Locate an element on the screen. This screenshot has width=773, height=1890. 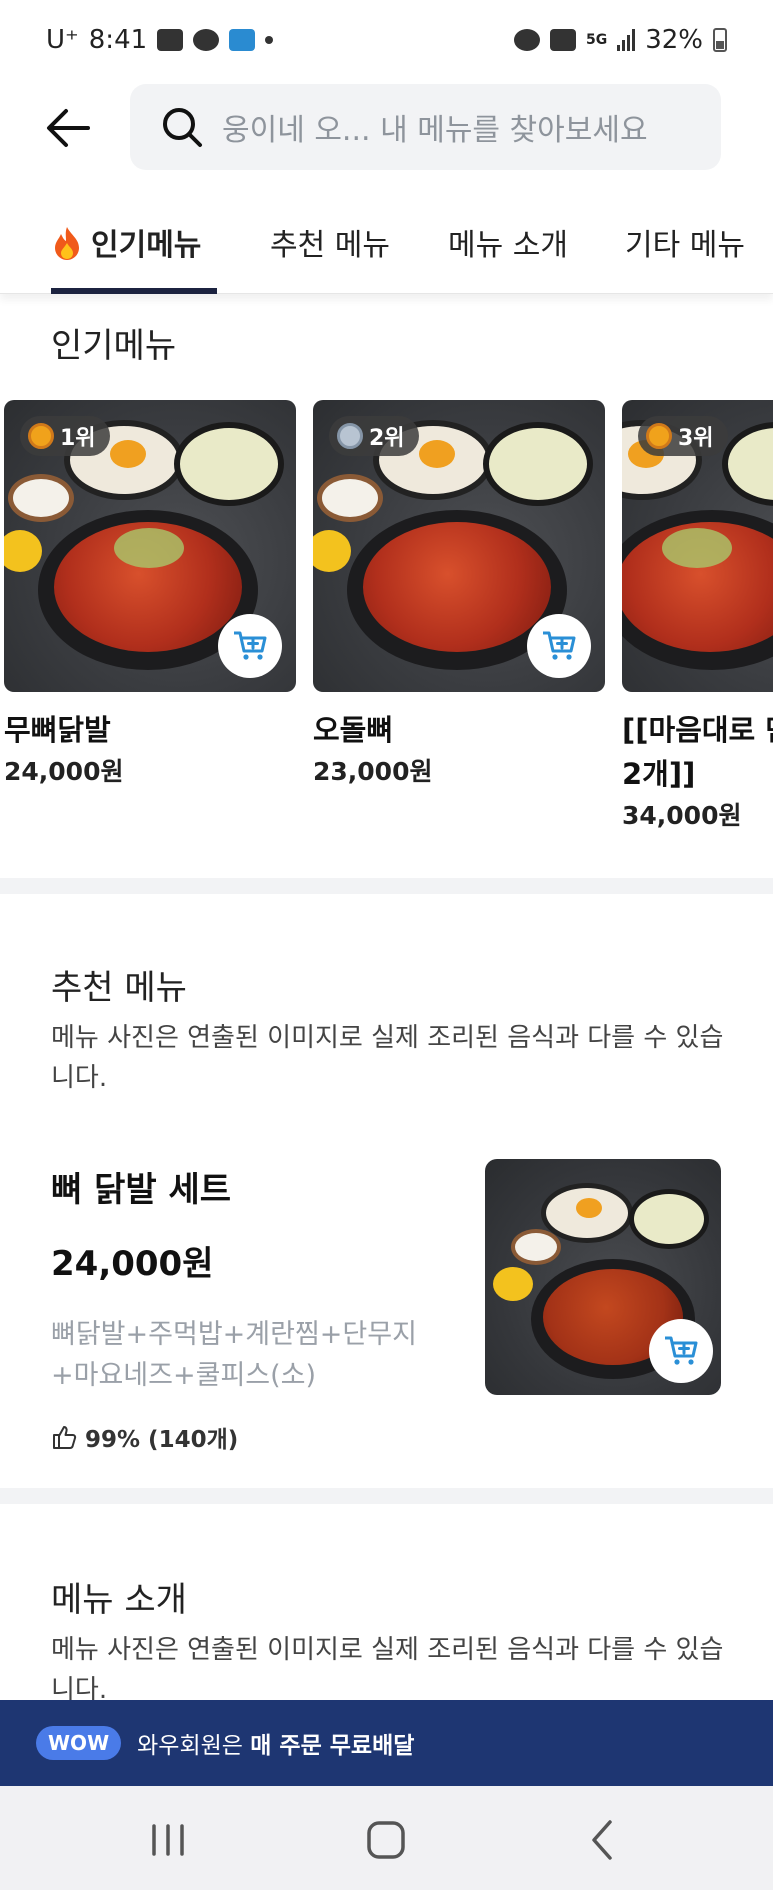
tab-label: 인기메뉴 is located at coordinates (146, 245).